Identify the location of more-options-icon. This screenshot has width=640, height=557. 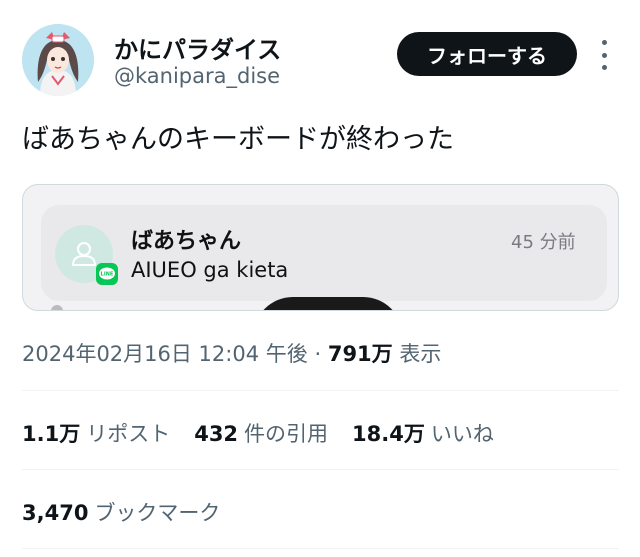
(604, 55).